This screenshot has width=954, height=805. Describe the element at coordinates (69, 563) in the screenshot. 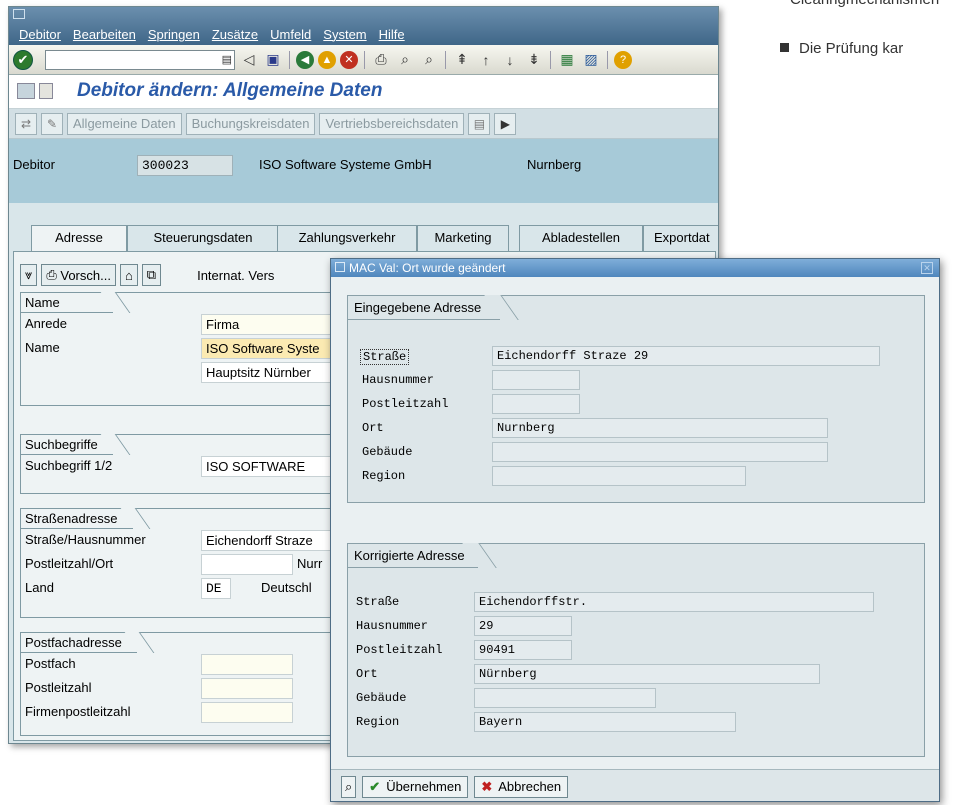

I see `plz-city-label: Postleitzahl/Ort` at that location.